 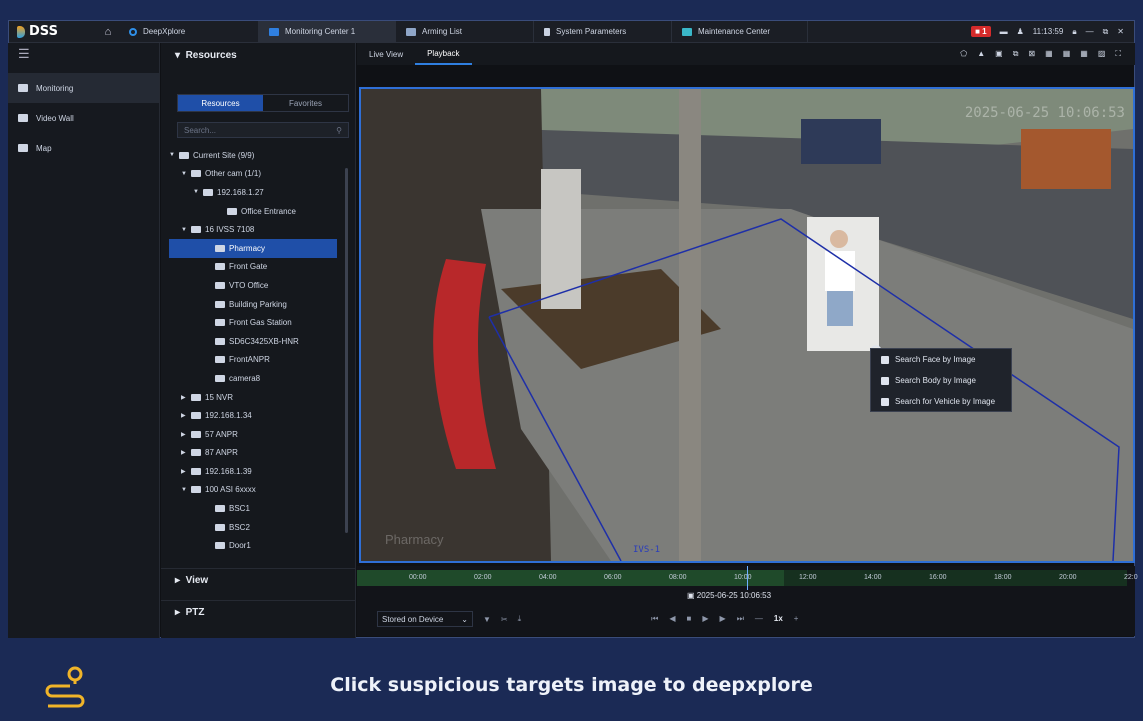 I want to click on slower-icon: —, so click(x=759, y=619).